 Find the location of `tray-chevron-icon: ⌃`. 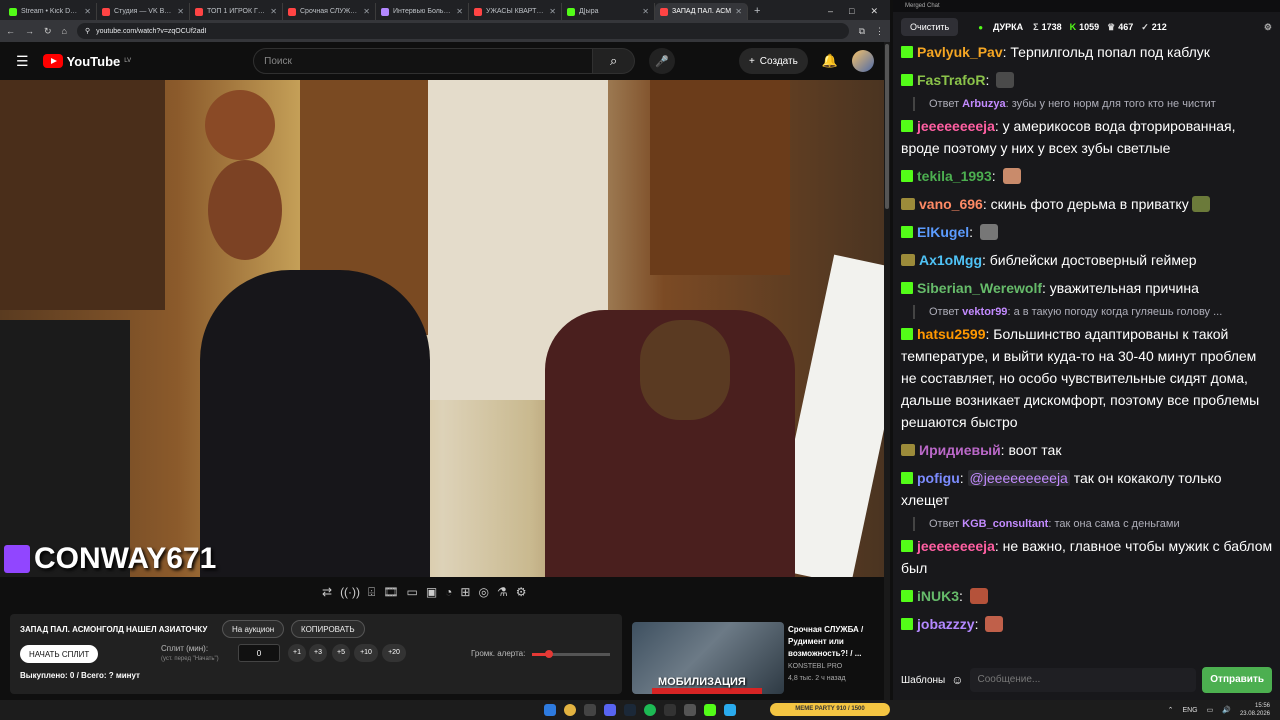

tray-chevron-icon: ⌃ is located at coordinates (1171, 710).